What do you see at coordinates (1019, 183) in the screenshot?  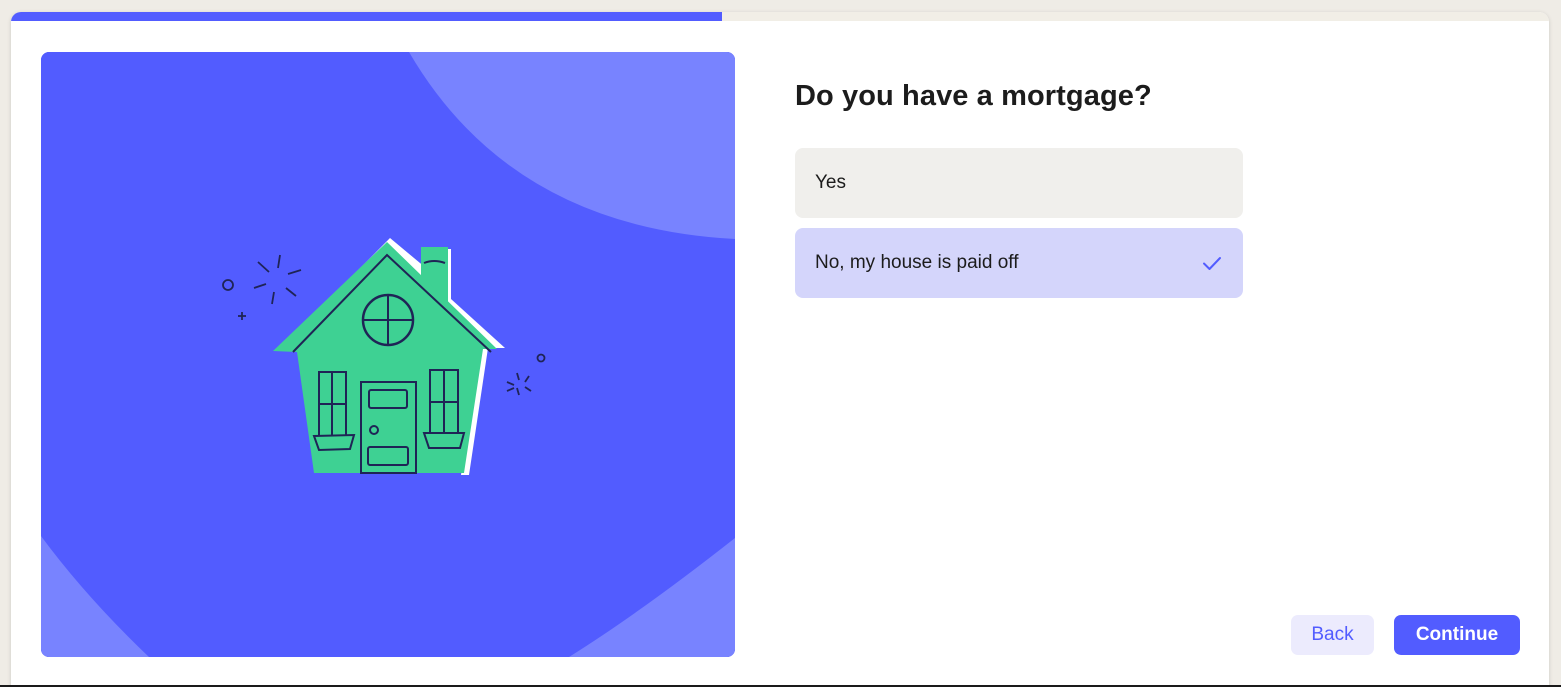 I see `option-yes: Yes` at bounding box center [1019, 183].